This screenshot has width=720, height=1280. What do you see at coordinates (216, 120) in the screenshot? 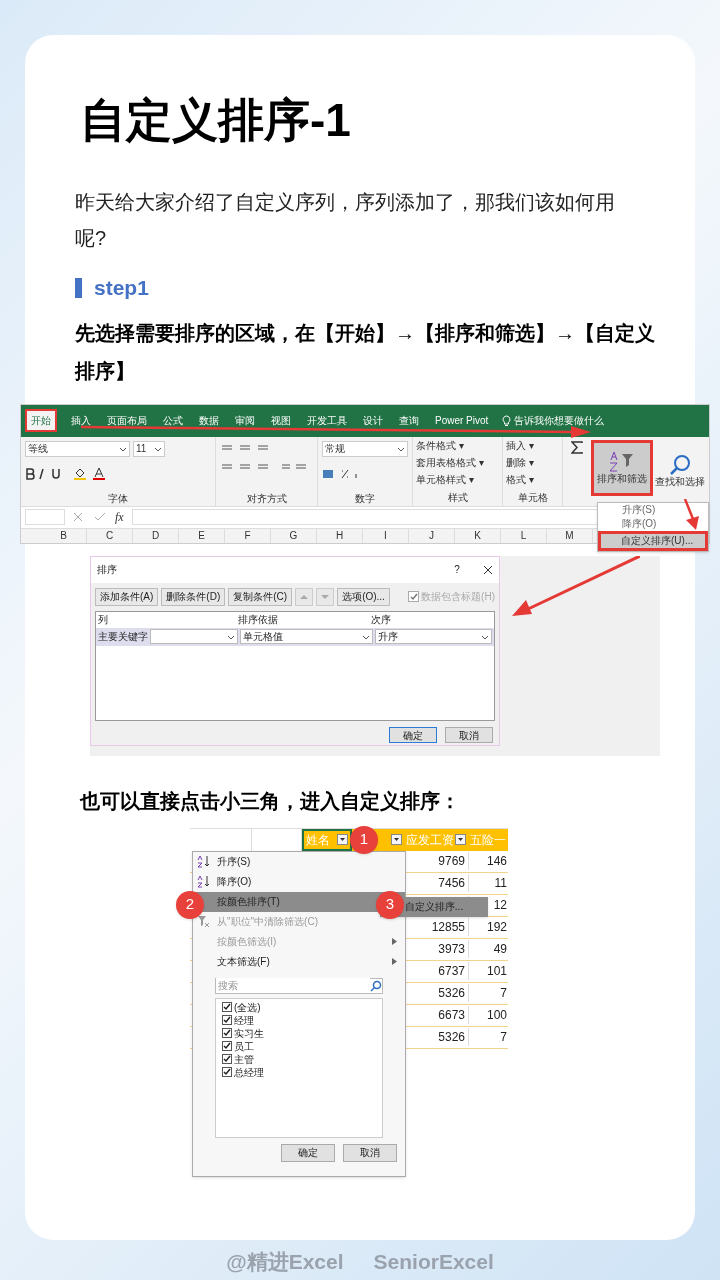
I see `page-title: 自定义排序-1` at bounding box center [216, 120].